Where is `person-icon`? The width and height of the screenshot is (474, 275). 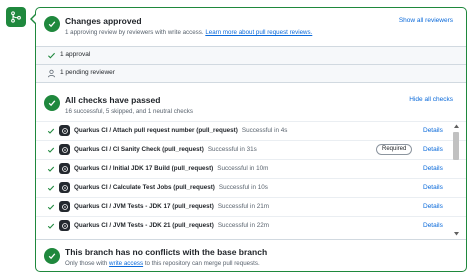
person-icon is located at coordinates (51, 73).